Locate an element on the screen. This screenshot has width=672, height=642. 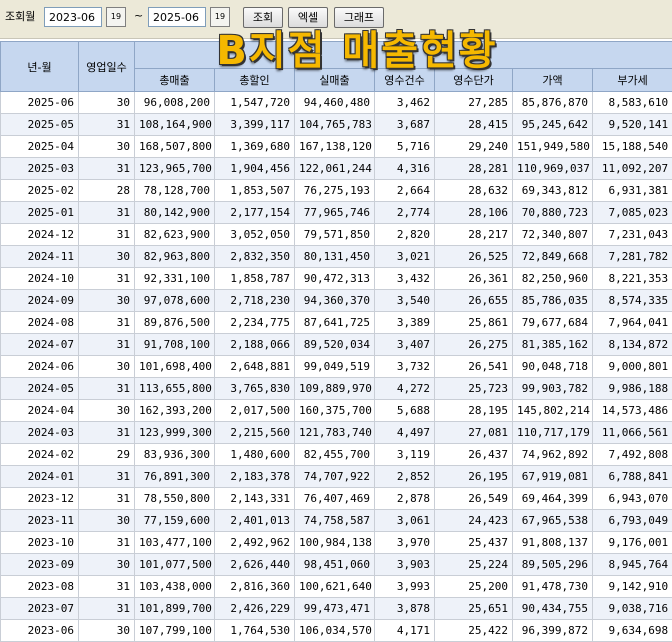
end-month-input: 2025-06 is located at coordinates (177, 17).